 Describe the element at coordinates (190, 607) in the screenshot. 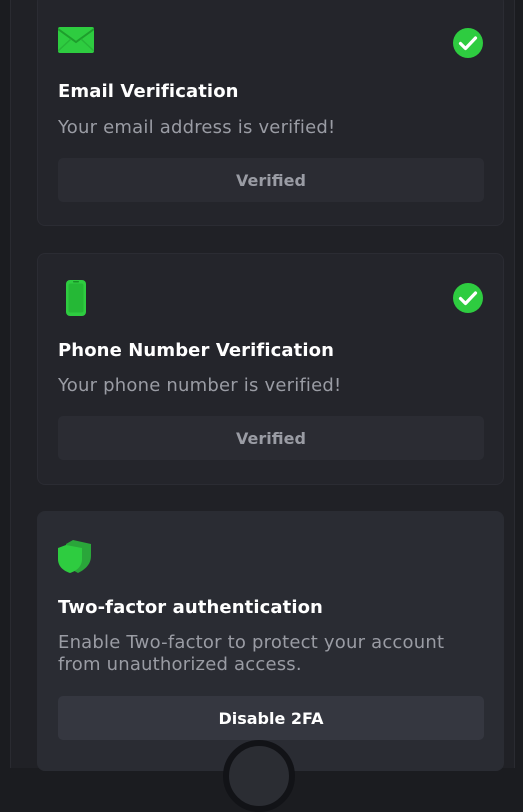

I see `two-factor-title: Two-factor authentication` at that location.